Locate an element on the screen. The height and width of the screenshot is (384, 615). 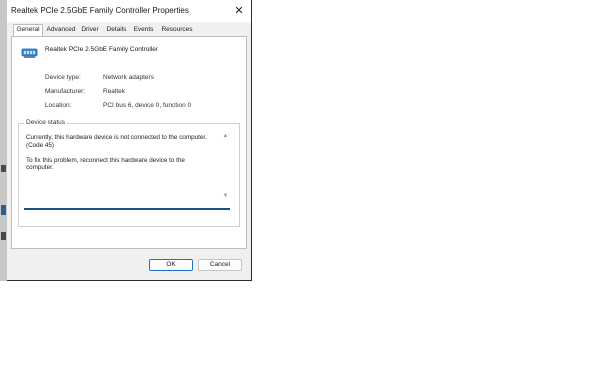
scroll-up-arrow-icon: ▲ is located at coordinates (225, 136).